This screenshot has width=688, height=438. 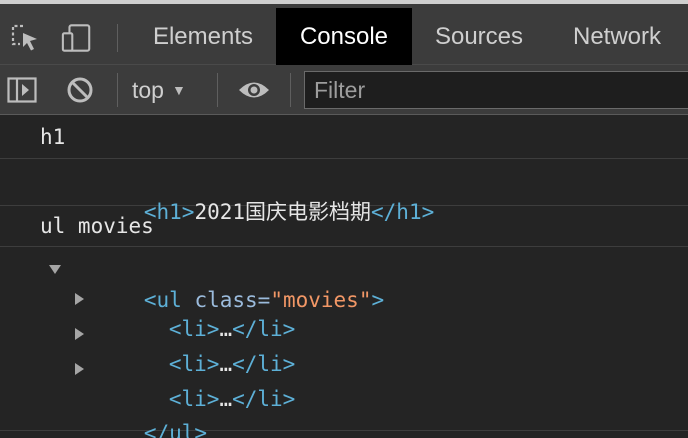 I want to click on console-message-h1-element: <h1>2021国庆电影档期</h1>, so click(x=344, y=191).